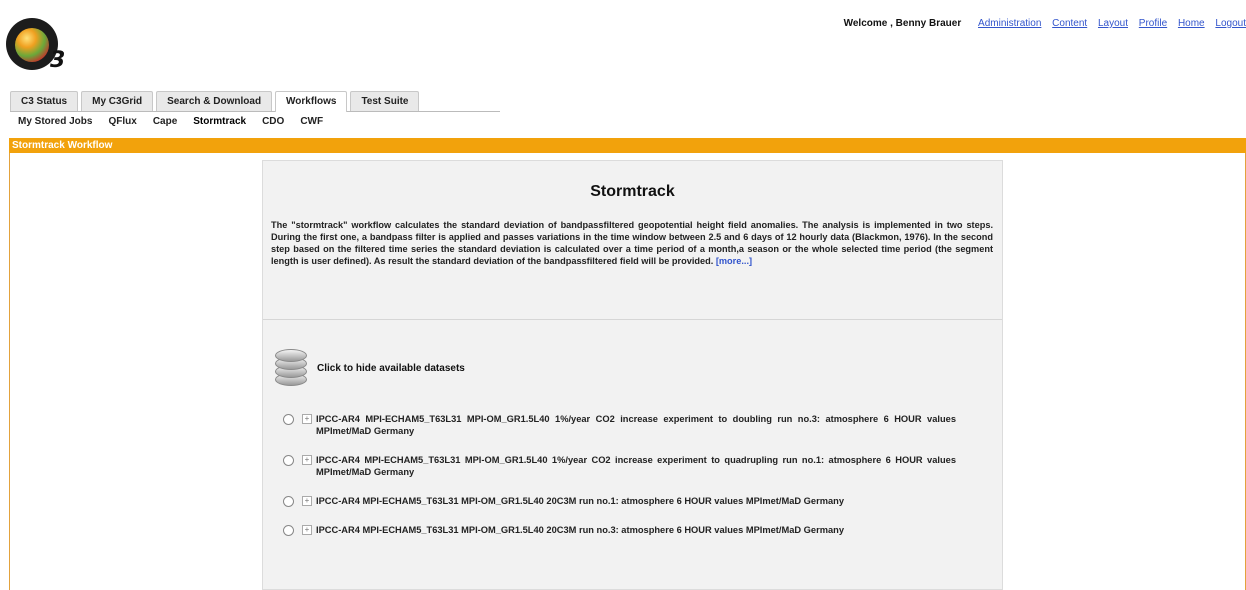  Describe the element at coordinates (734, 261) in the screenshot. I see `more-link: [more...]` at that location.